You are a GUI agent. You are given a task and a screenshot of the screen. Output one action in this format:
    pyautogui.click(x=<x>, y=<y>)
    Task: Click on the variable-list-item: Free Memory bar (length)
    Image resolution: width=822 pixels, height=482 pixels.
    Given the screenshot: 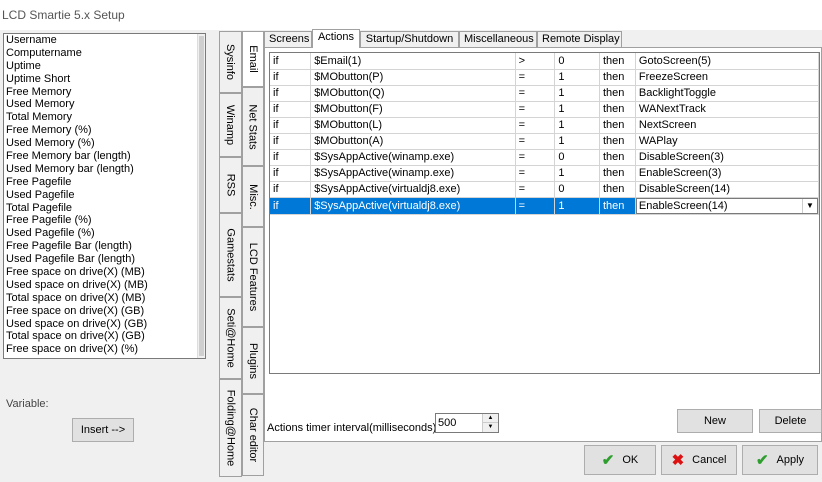 What is the action you would take?
    pyautogui.click(x=104, y=156)
    